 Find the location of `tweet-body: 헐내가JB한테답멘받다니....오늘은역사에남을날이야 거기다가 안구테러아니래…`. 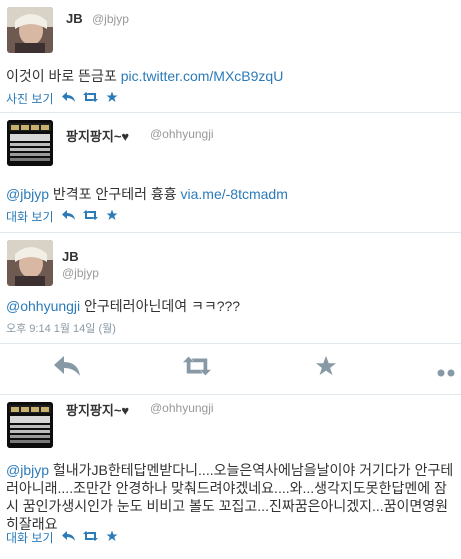

tweet-body: 헐내가JB한테답멘받다니....오늘은역사에남을날이야 거기다가 안구테러아니래… is located at coordinates (230, 497).